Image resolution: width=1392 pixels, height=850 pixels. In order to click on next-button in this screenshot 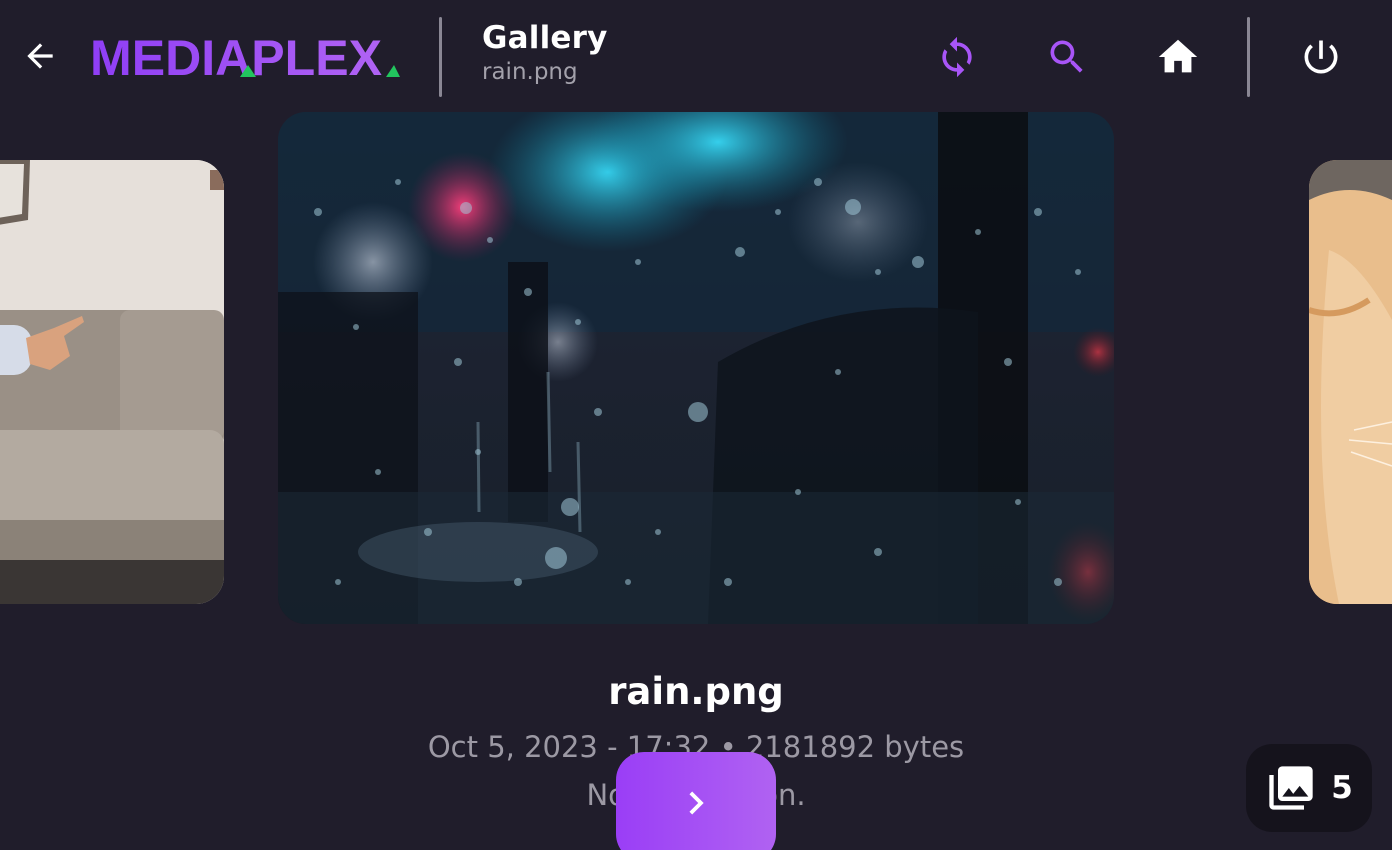, I will do `click(696, 801)`.